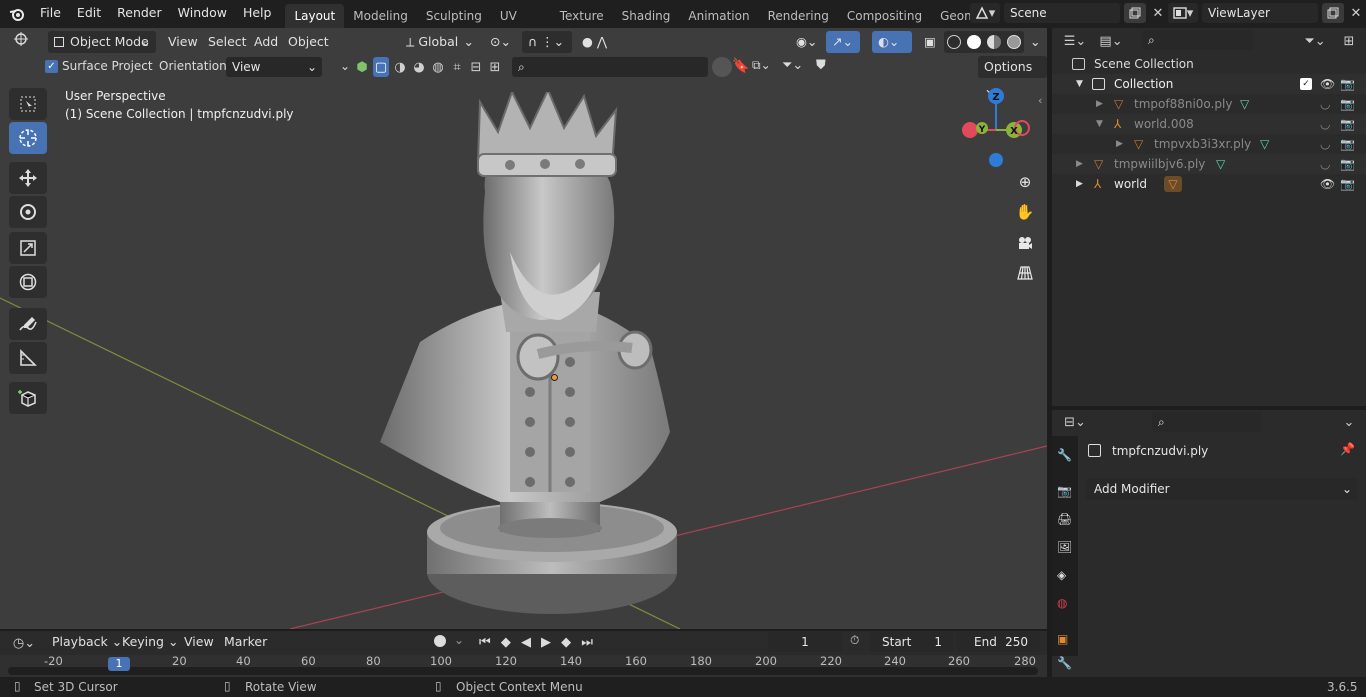 This screenshot has width=1366, height=697. What do you see at coordinates (102, 42) in the screenshot?
I see `object-mode-dropdown: Object Mode ⌄` at bounding box center [102, 42].